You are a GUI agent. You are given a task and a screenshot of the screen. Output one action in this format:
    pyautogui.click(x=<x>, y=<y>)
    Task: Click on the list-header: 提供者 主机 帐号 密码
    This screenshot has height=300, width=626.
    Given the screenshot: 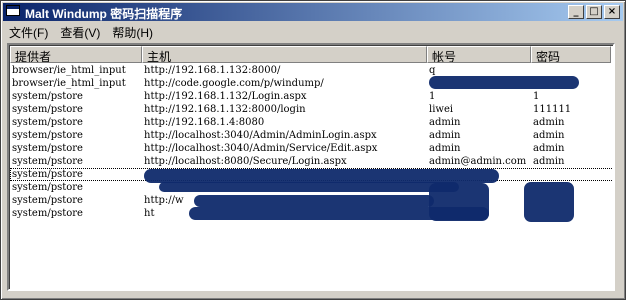 What is the action you would take?
    pyautogui.click(x=310, y=54)
    